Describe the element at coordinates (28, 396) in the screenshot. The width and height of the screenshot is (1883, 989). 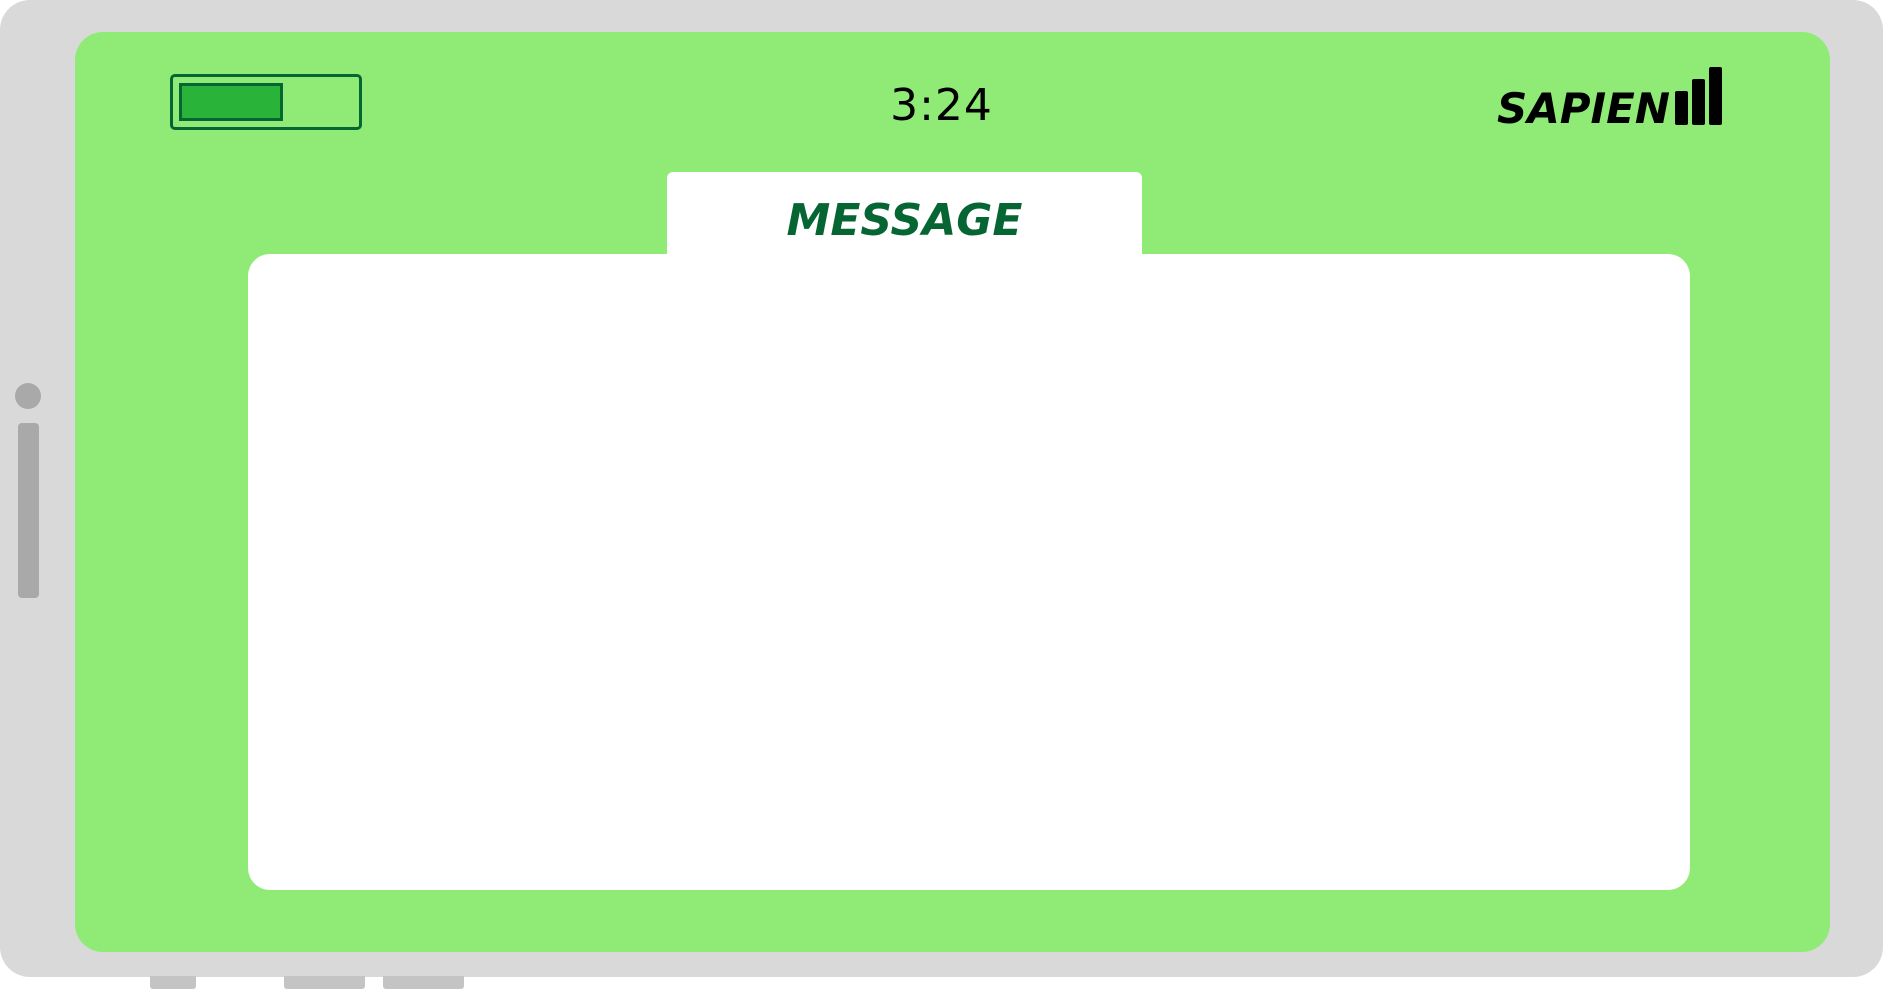
I see `camera-dot` at that location.